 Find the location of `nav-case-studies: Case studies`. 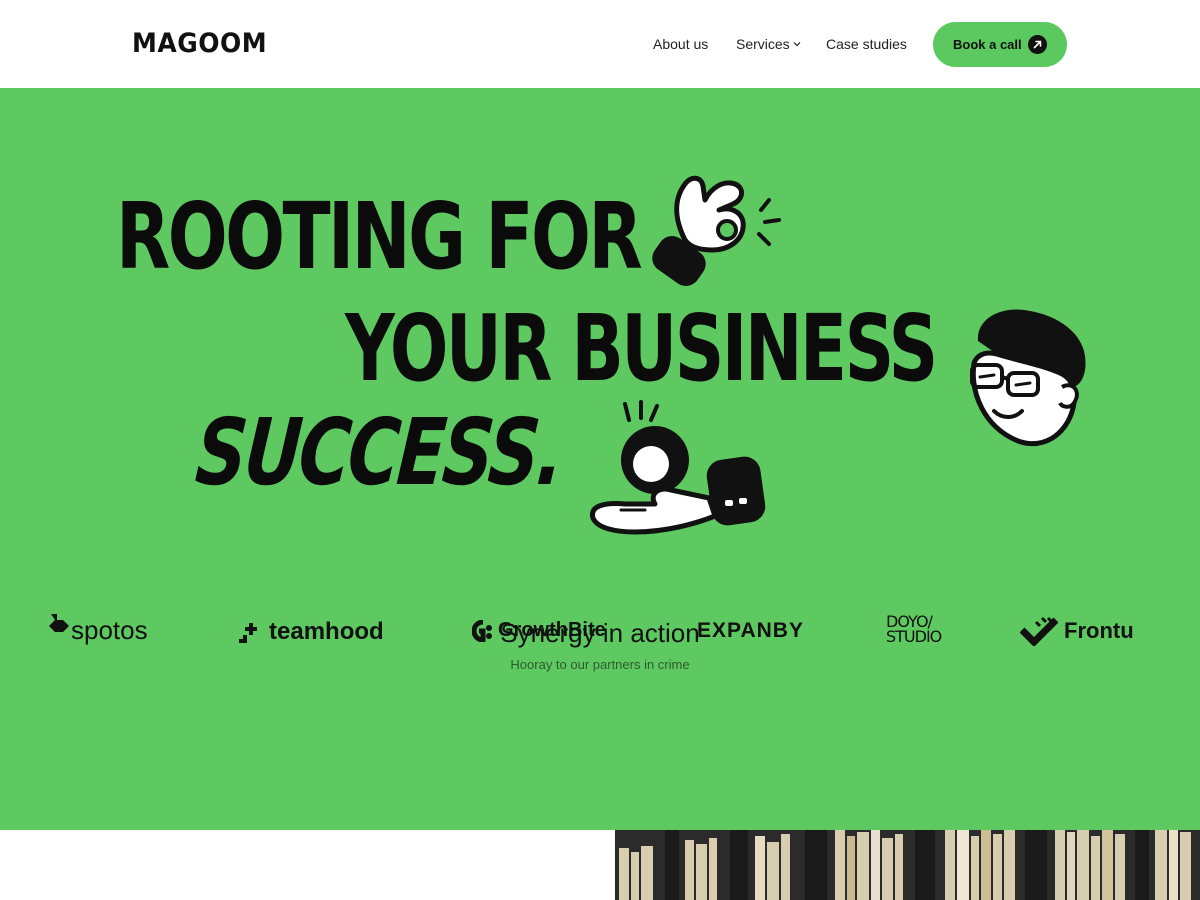

nav-case-studies: Case studies is located at coordinates (866, 44).